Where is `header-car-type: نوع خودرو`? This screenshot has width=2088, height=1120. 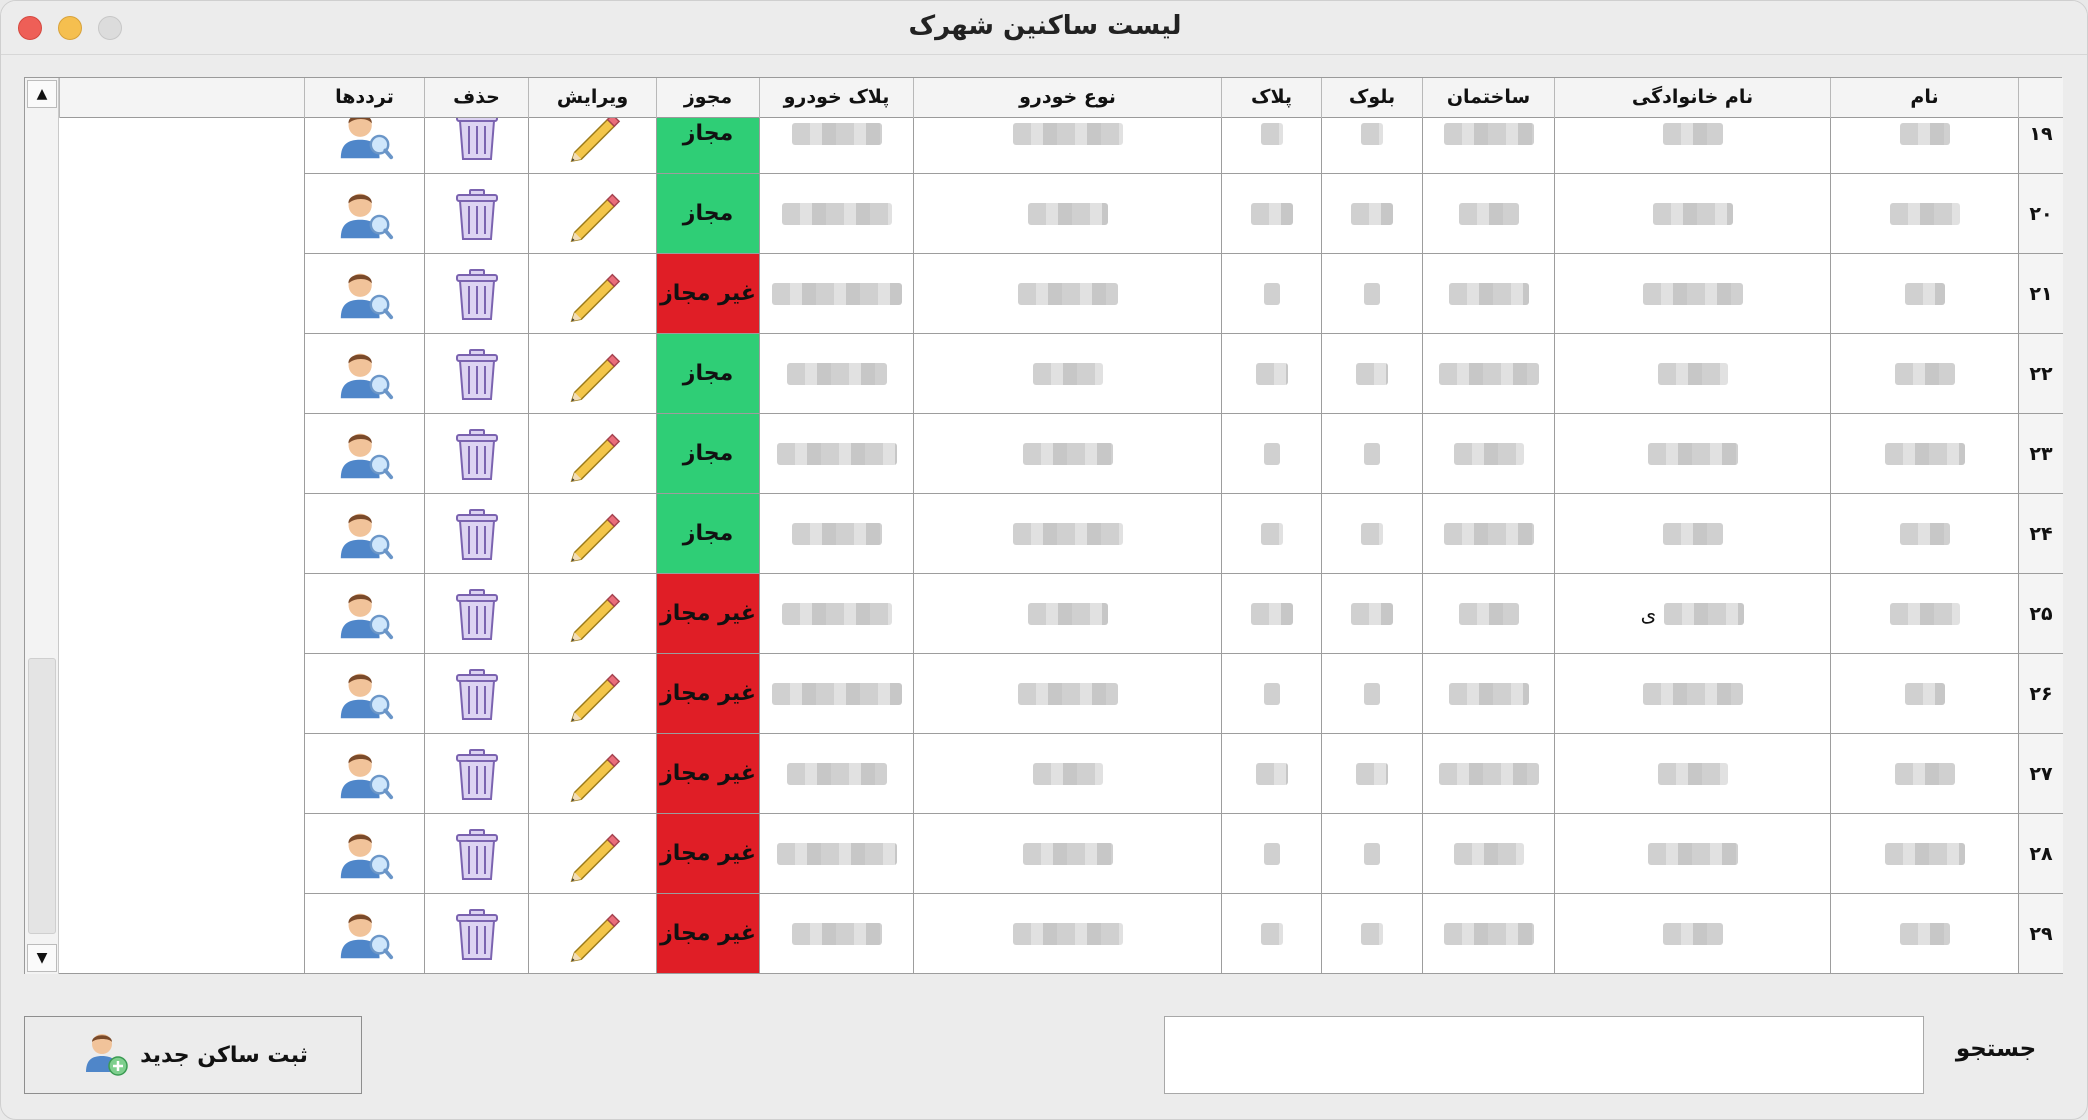
header-car-type: نوع خودرو is located at coordinates (1067, 98).